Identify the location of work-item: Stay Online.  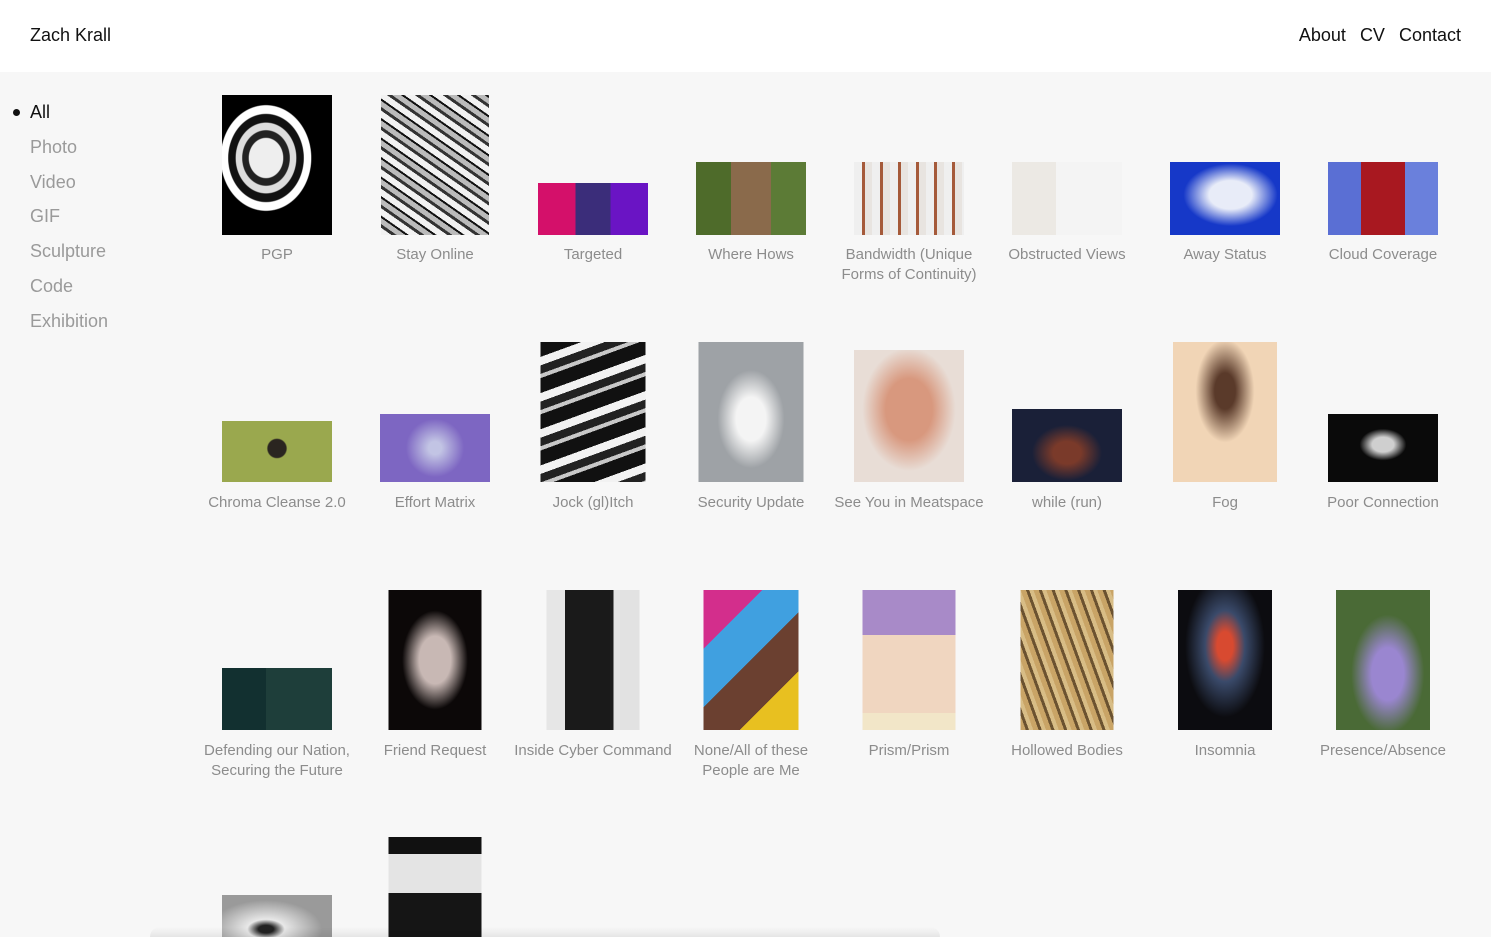
(435, 205).